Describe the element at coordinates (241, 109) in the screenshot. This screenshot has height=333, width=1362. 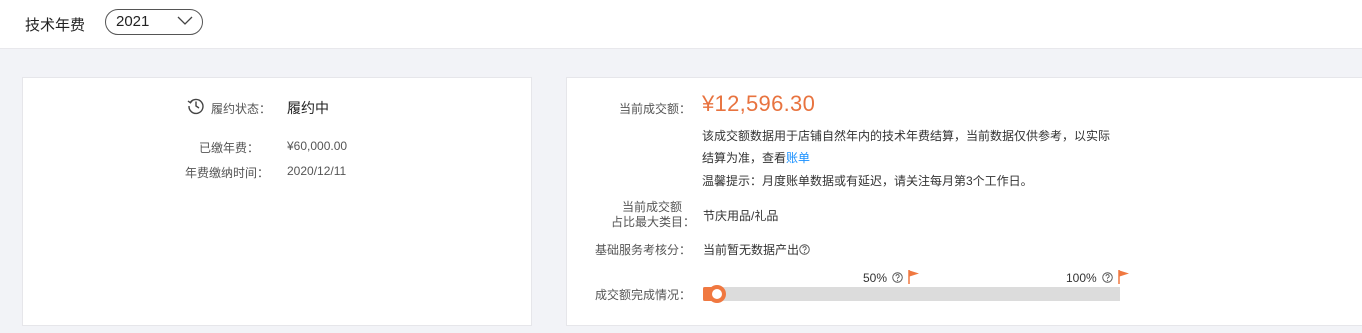
I see `status-label: 履约状态：` at that location.